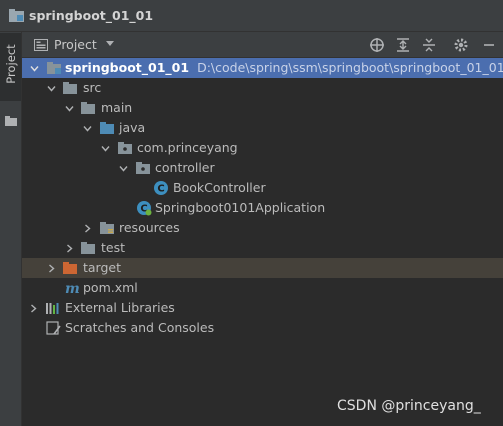 The width and height of the screenshot is (503, 426). I want to click on project-view-icon, so click(41, 45).